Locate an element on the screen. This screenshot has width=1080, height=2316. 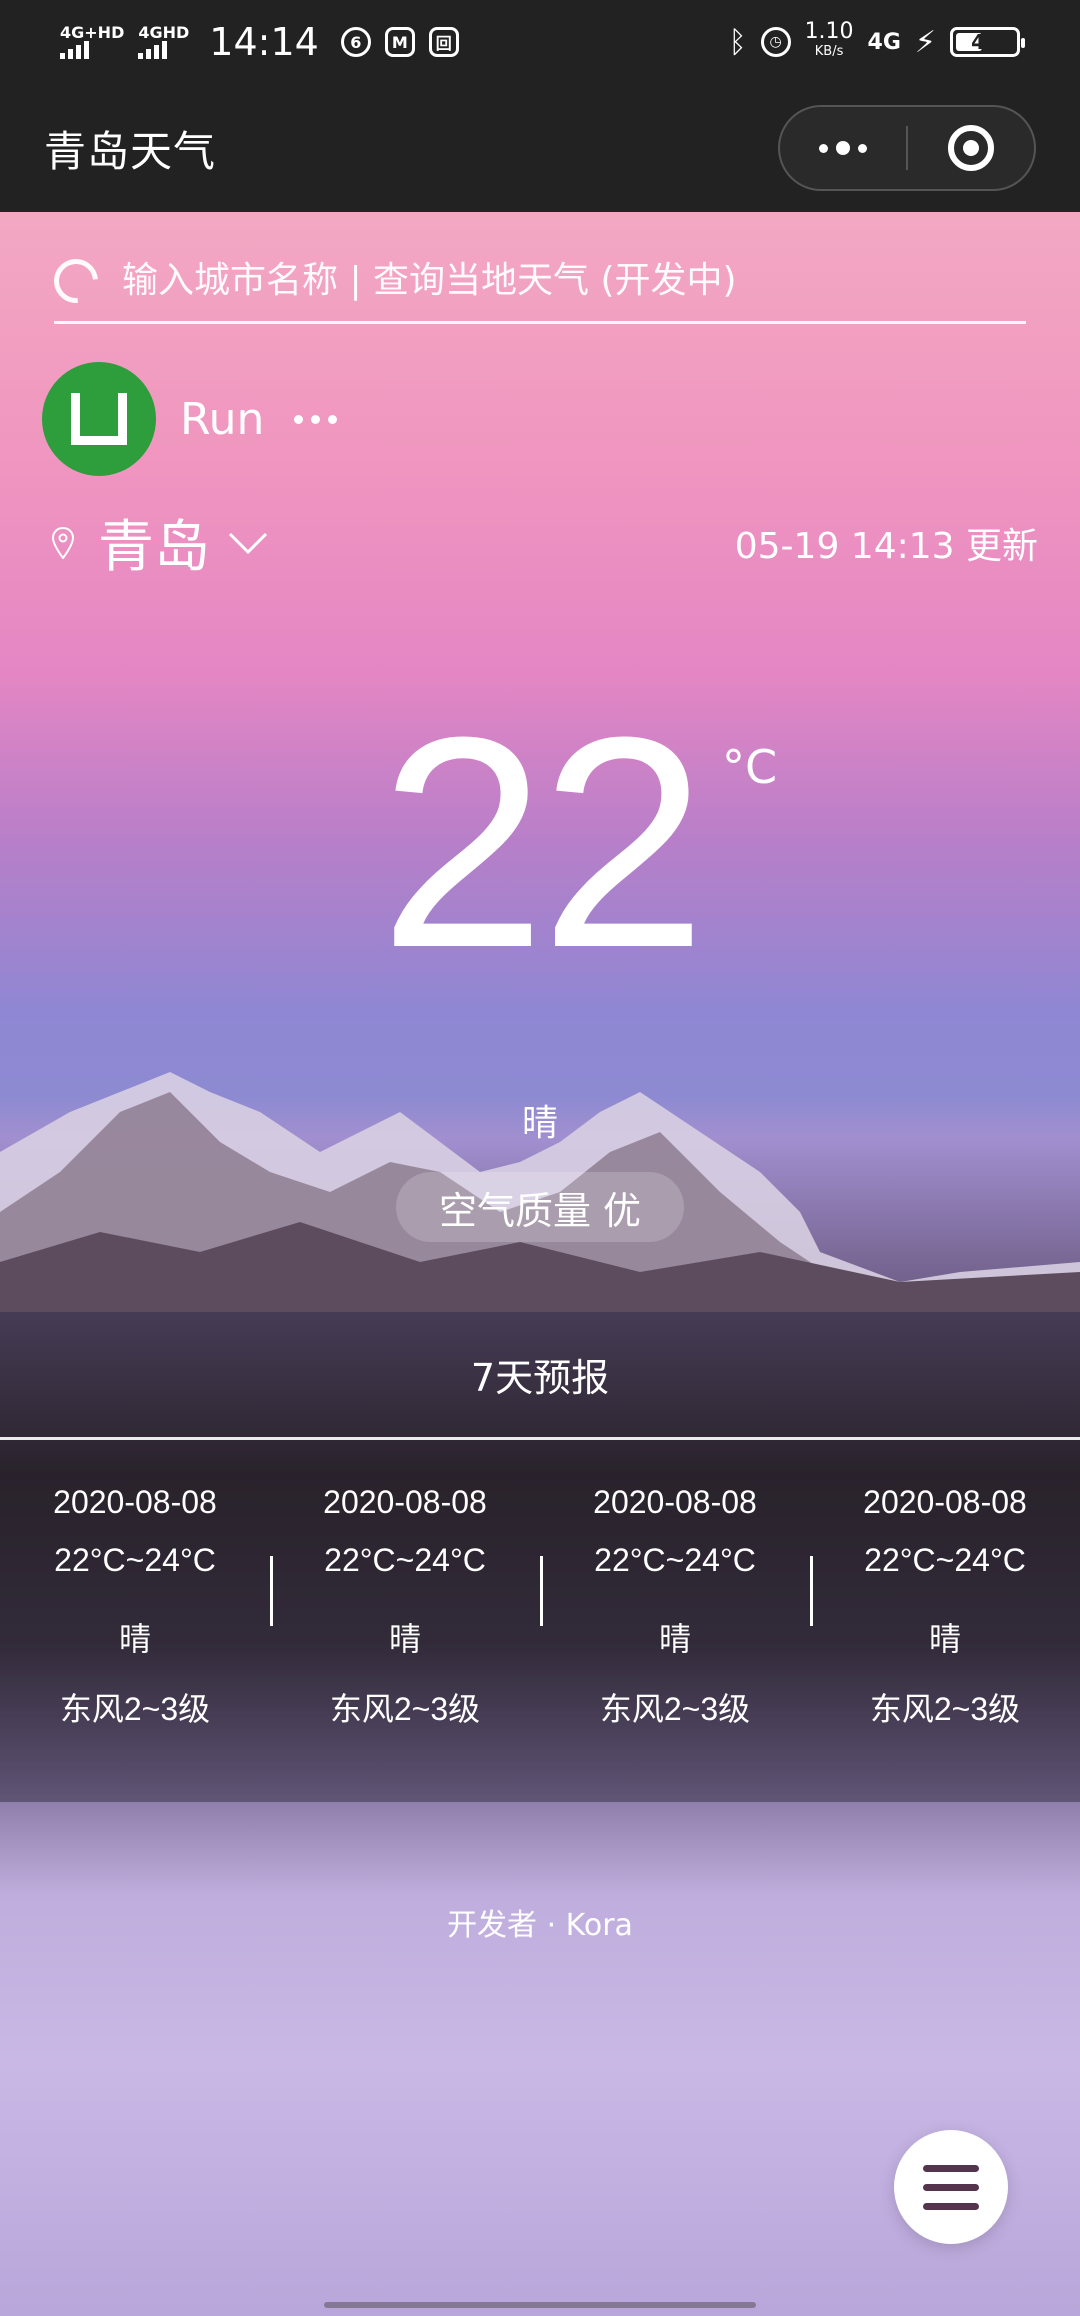
city-search-input is located at coordinates (574, 280).